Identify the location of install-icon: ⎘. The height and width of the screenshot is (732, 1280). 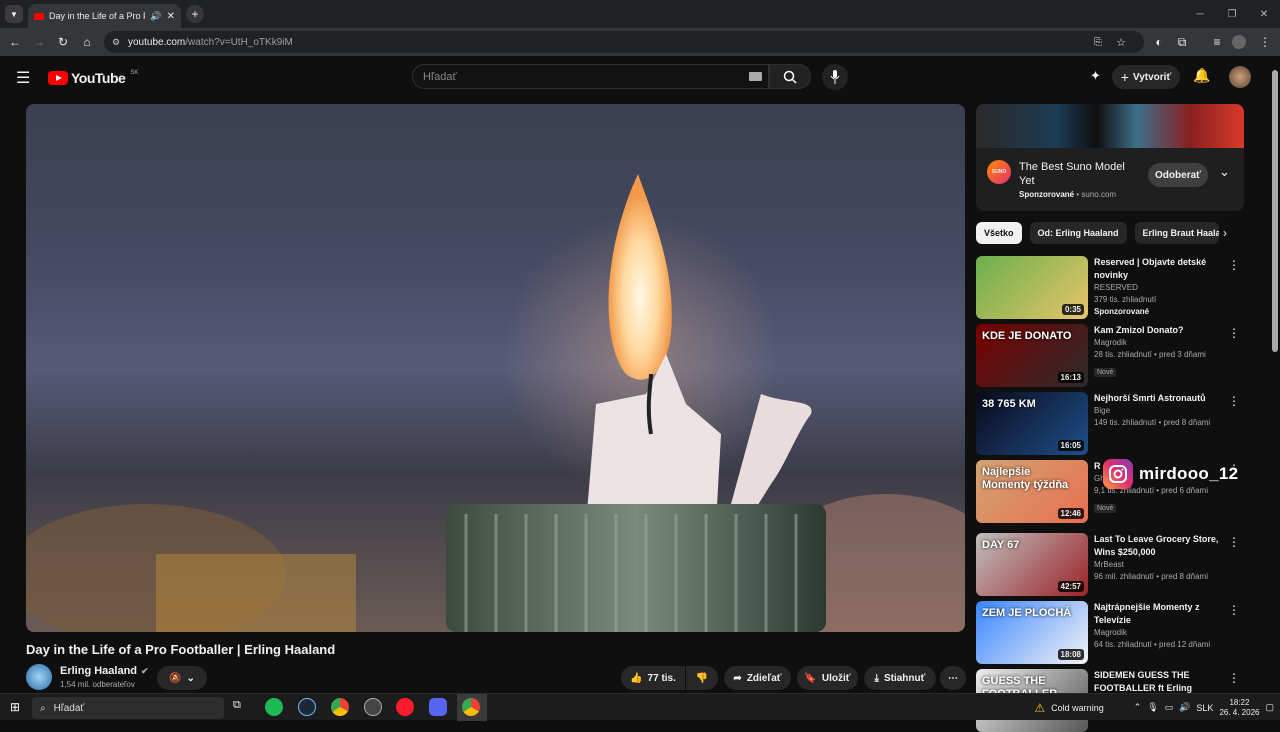
(1098, 42).